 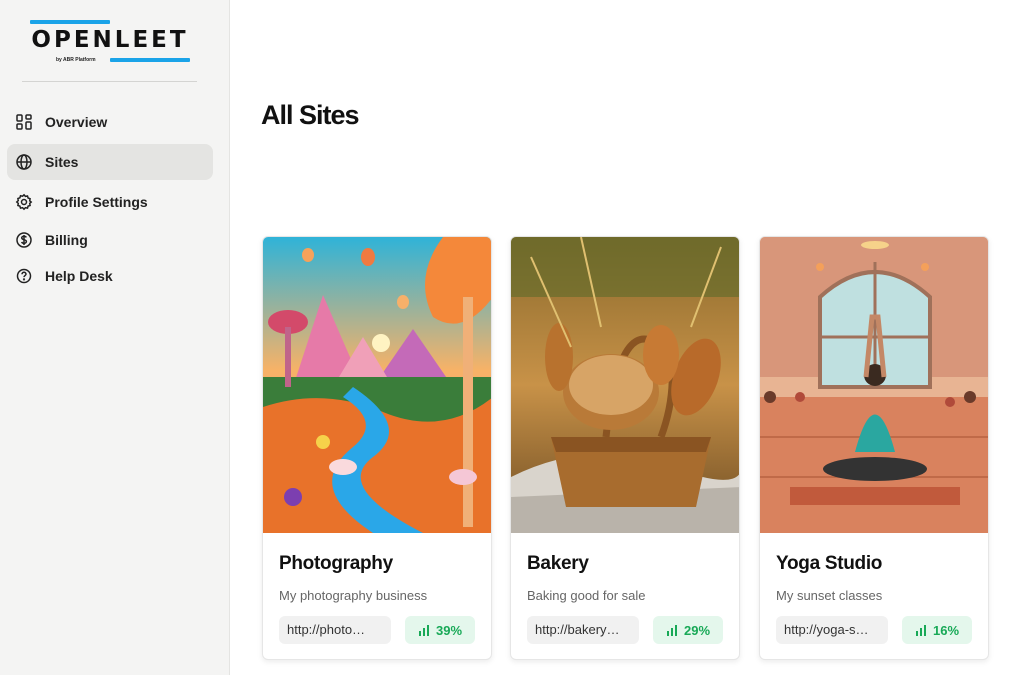 What do you see at coordinates (353, 595) in the screenshot?
I see `site-description: My photography business` at bounding box center [353, 595].